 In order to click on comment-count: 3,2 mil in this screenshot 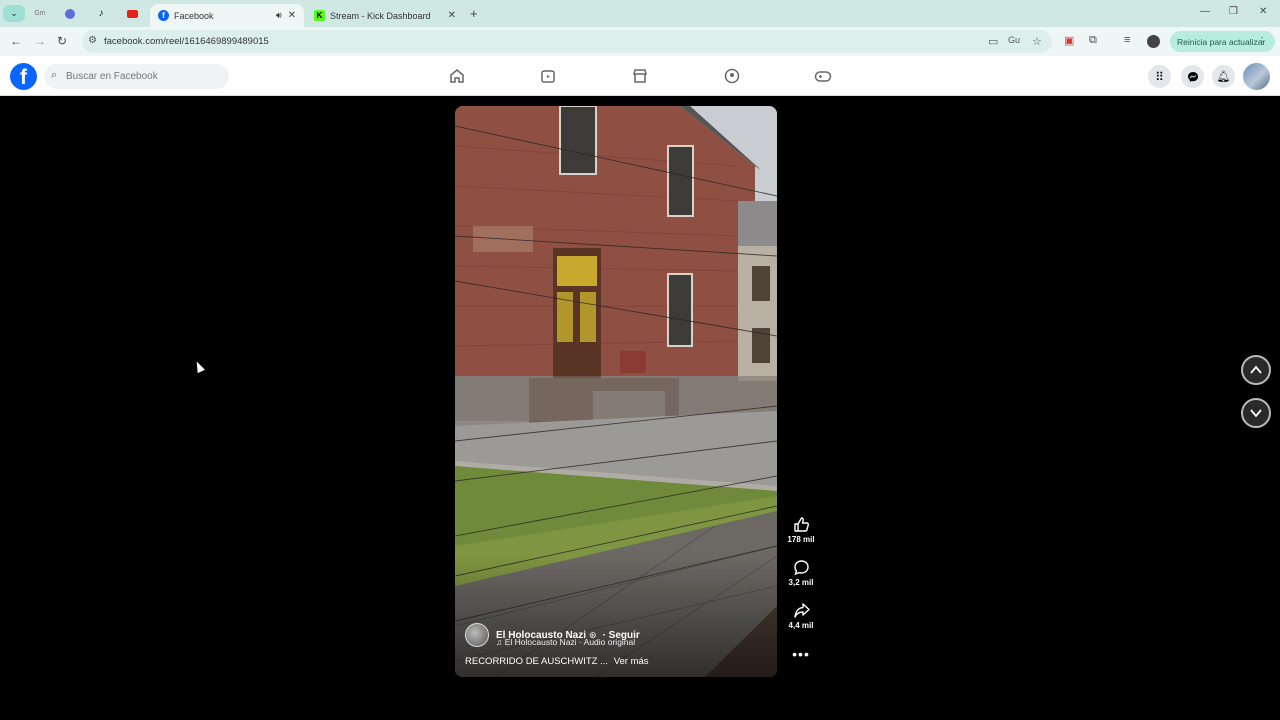, I will do `click(801, 582)`.